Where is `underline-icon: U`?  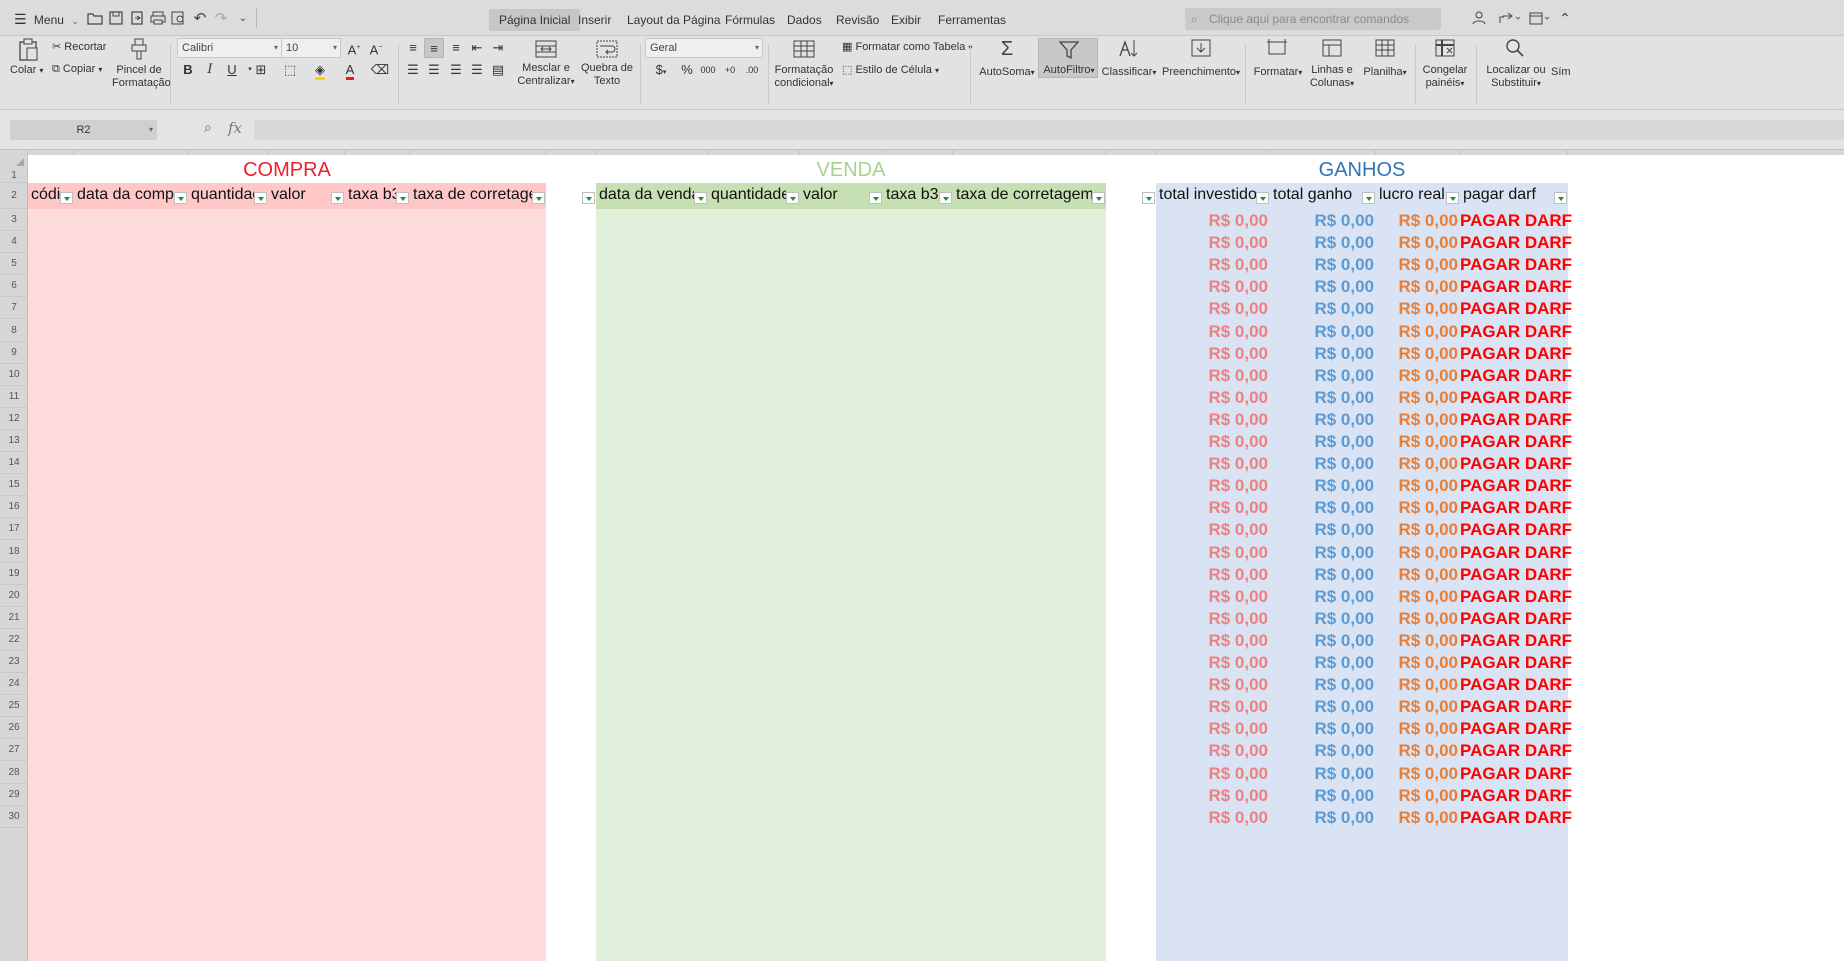 underline-icon: U is located at coordinates (232, 70).